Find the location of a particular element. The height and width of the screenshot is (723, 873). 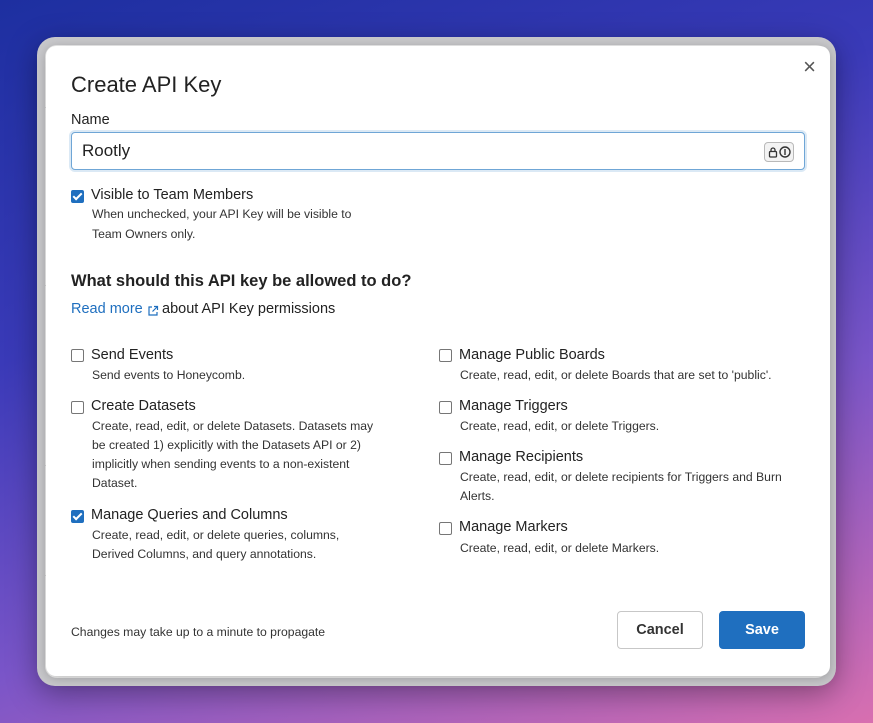

visible-desc-line2: Team Owners only. is located at coordinates (144, 234).